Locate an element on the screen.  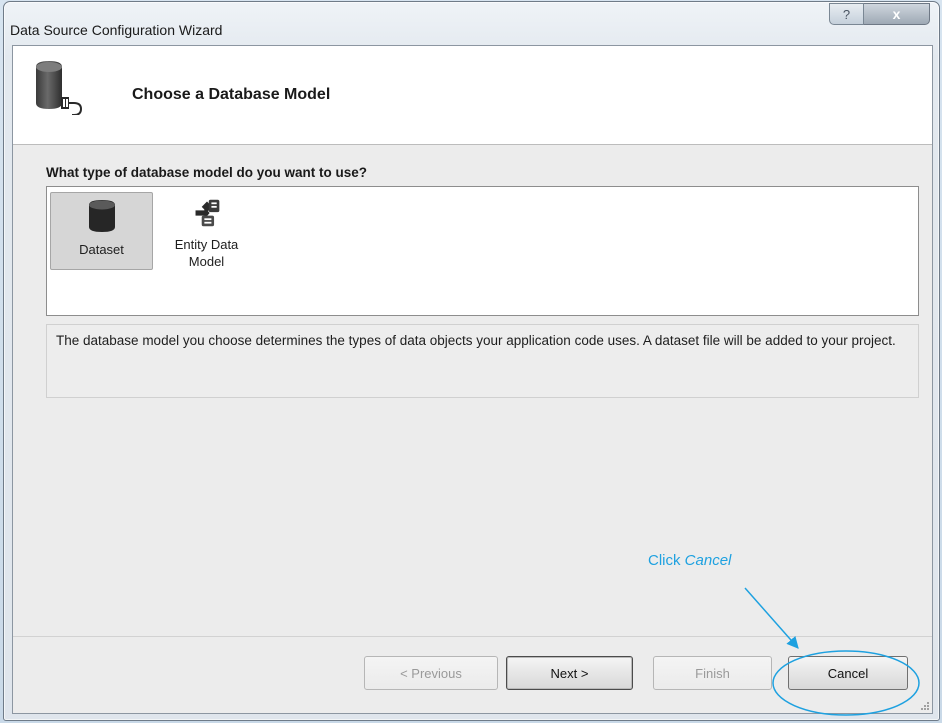
button-separator is located at coordinates (472, 636).